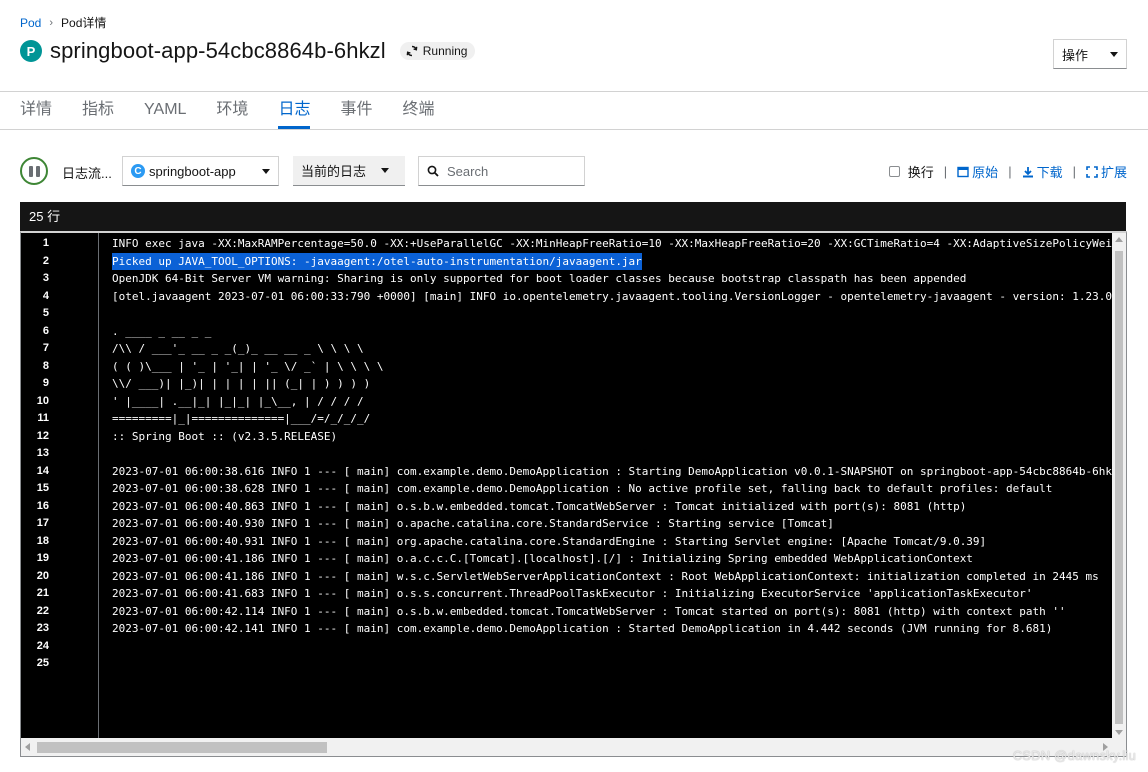 This screenshot has width=1148, height=772. Describe the element at coordinates (1092, 171) in the screenshot. I see `expand-icon` at that location.